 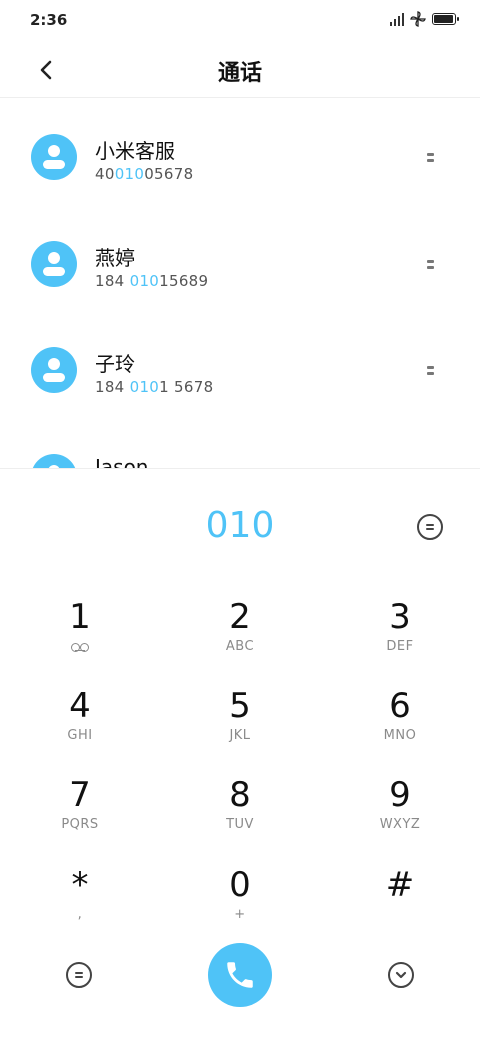 I want to click on dial-number-display: 010, so click(x=240, y=525).